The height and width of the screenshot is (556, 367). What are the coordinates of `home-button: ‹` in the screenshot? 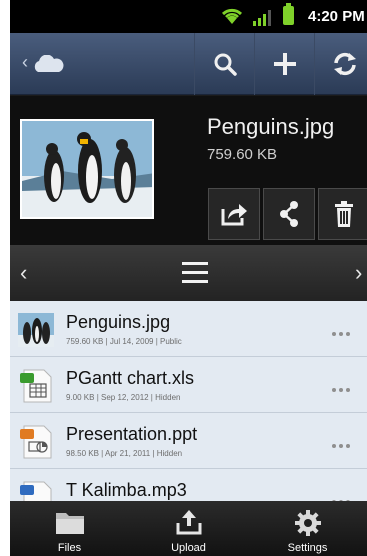 It's located at (40, 64).